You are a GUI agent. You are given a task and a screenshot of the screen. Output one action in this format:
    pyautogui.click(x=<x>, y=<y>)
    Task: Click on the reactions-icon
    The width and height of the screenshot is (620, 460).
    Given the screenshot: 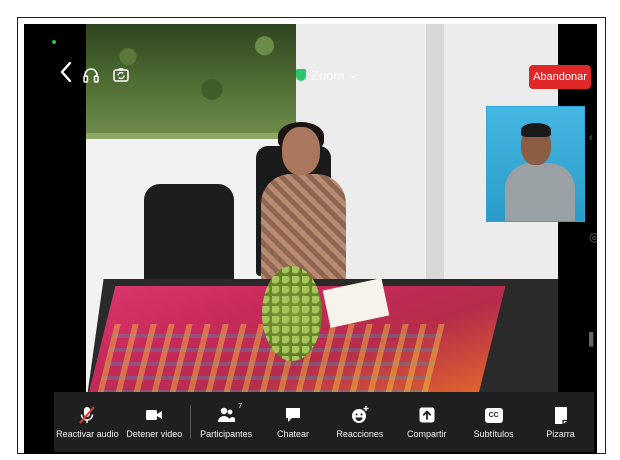 What is the action you would take?
    pyautogui.click(x=360, y=414)
    